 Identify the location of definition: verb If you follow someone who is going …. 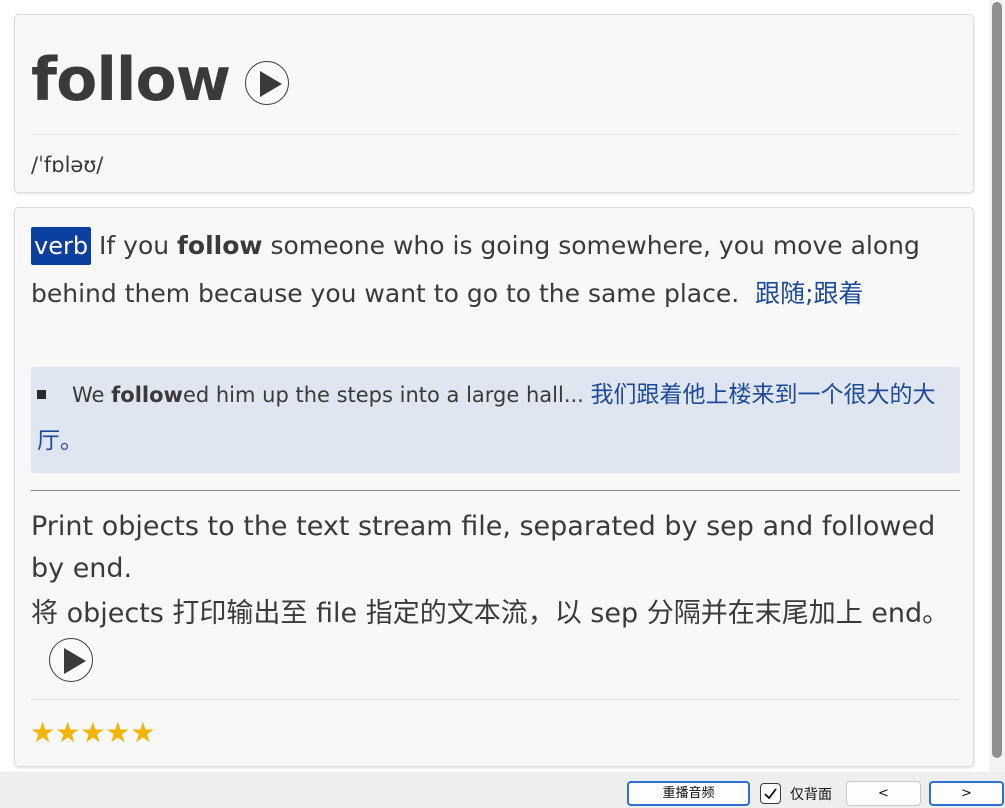
(496, 270).